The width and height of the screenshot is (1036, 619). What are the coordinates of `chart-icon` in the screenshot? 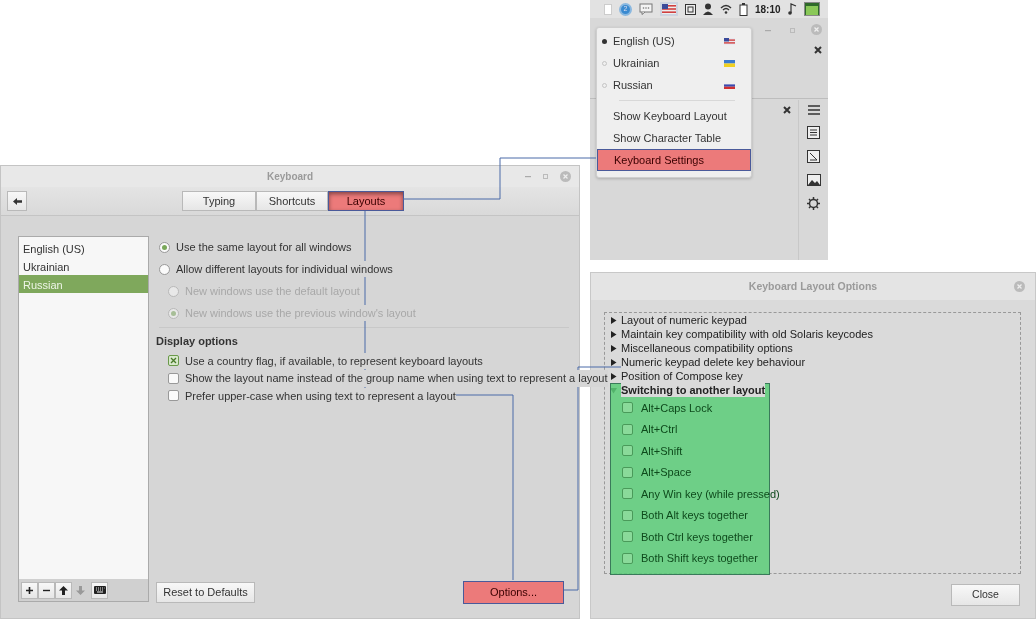 It's located at (813, 156).